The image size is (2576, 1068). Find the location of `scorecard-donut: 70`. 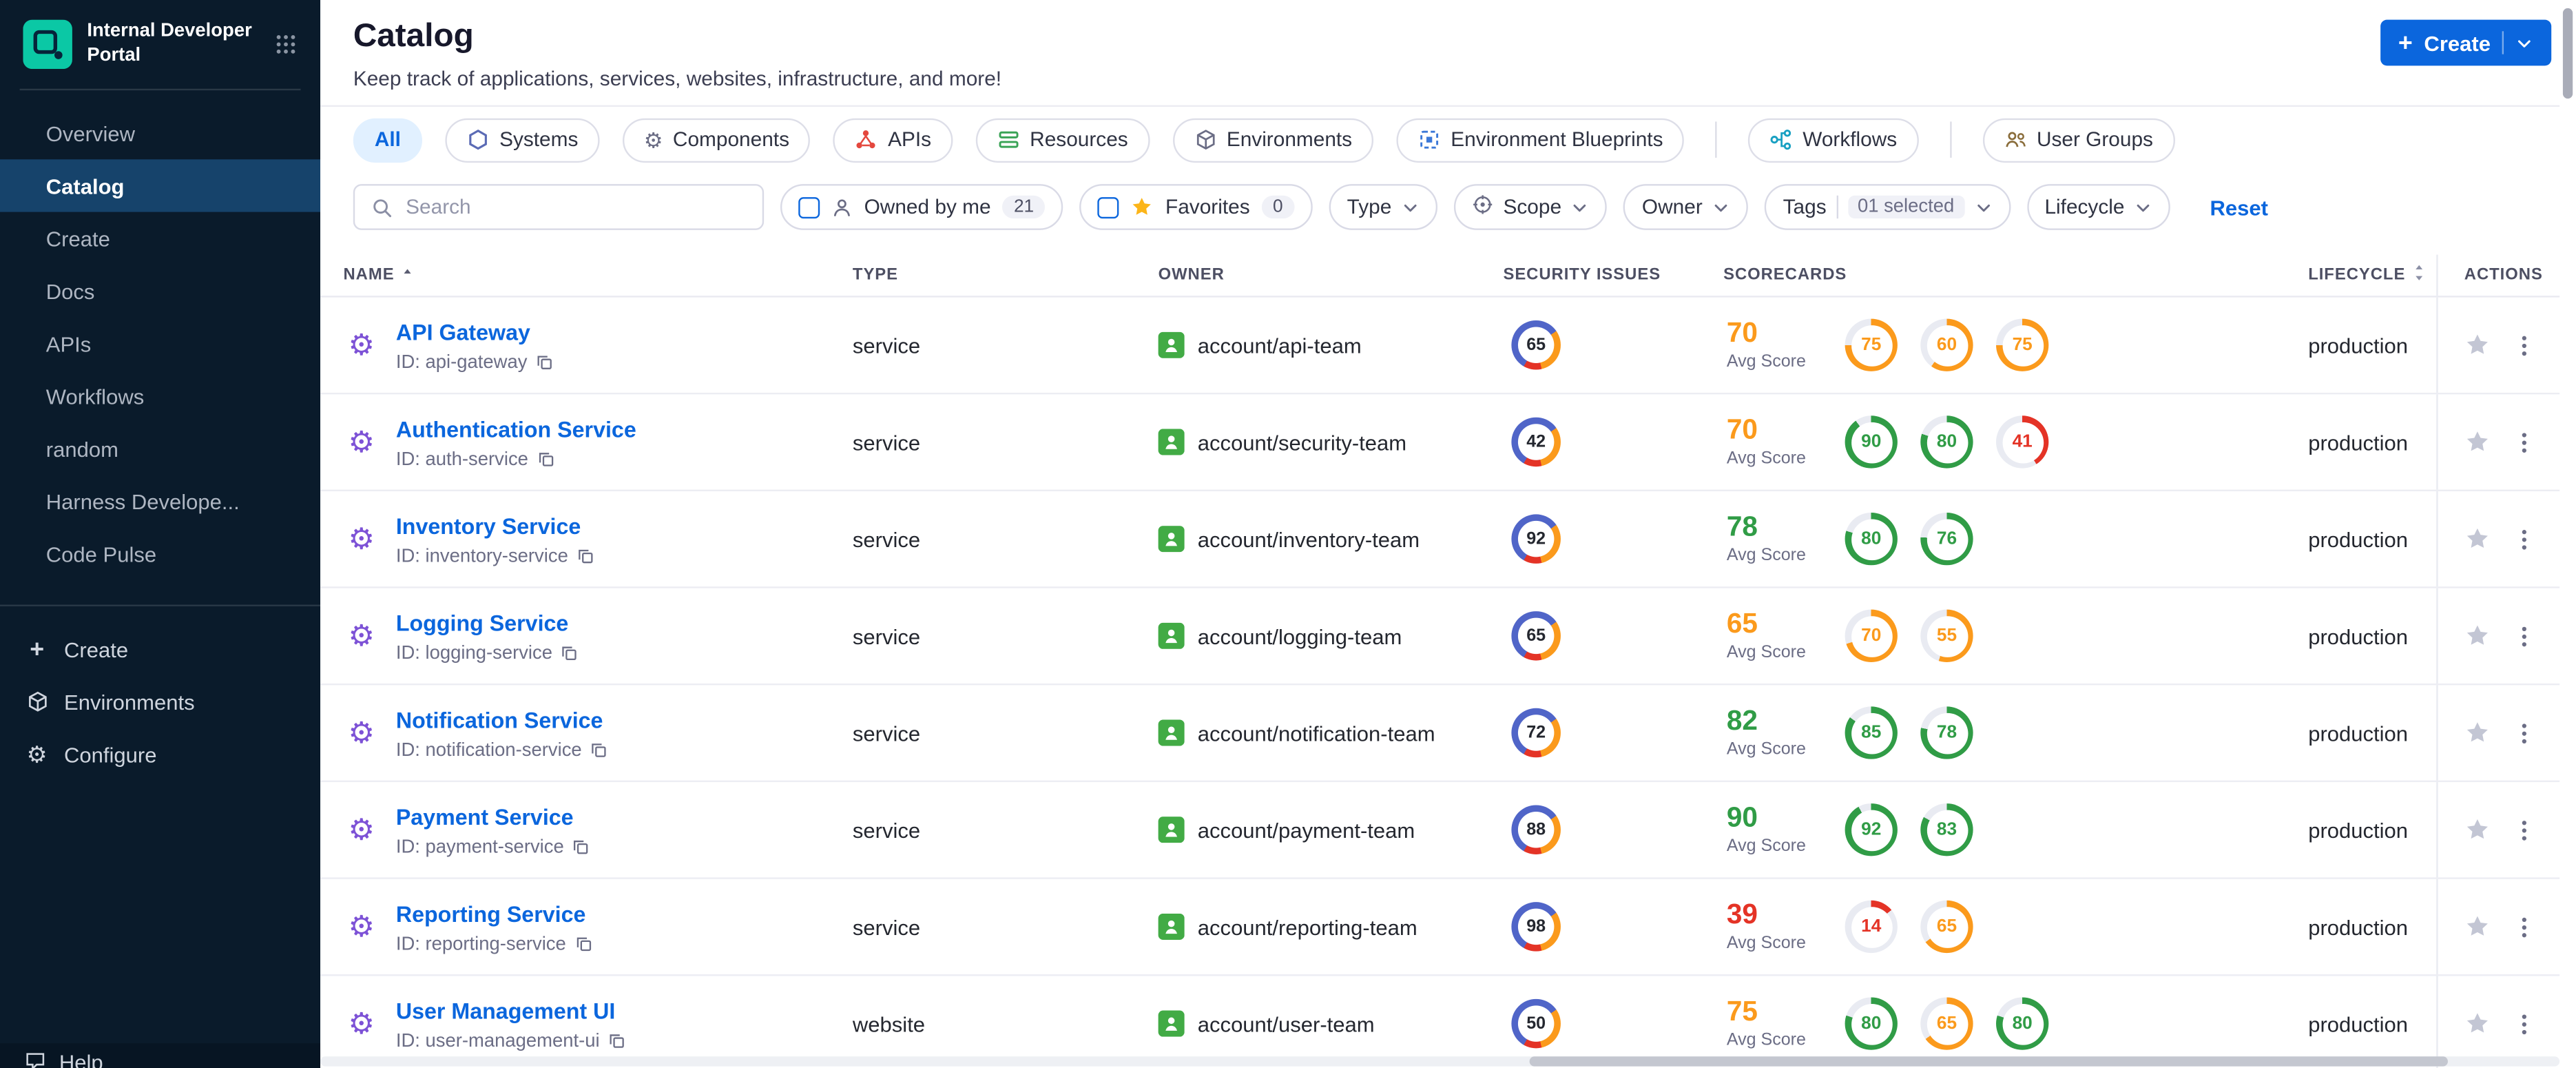

scorecard-donut: 70 is located at coordinates (1871, 636).